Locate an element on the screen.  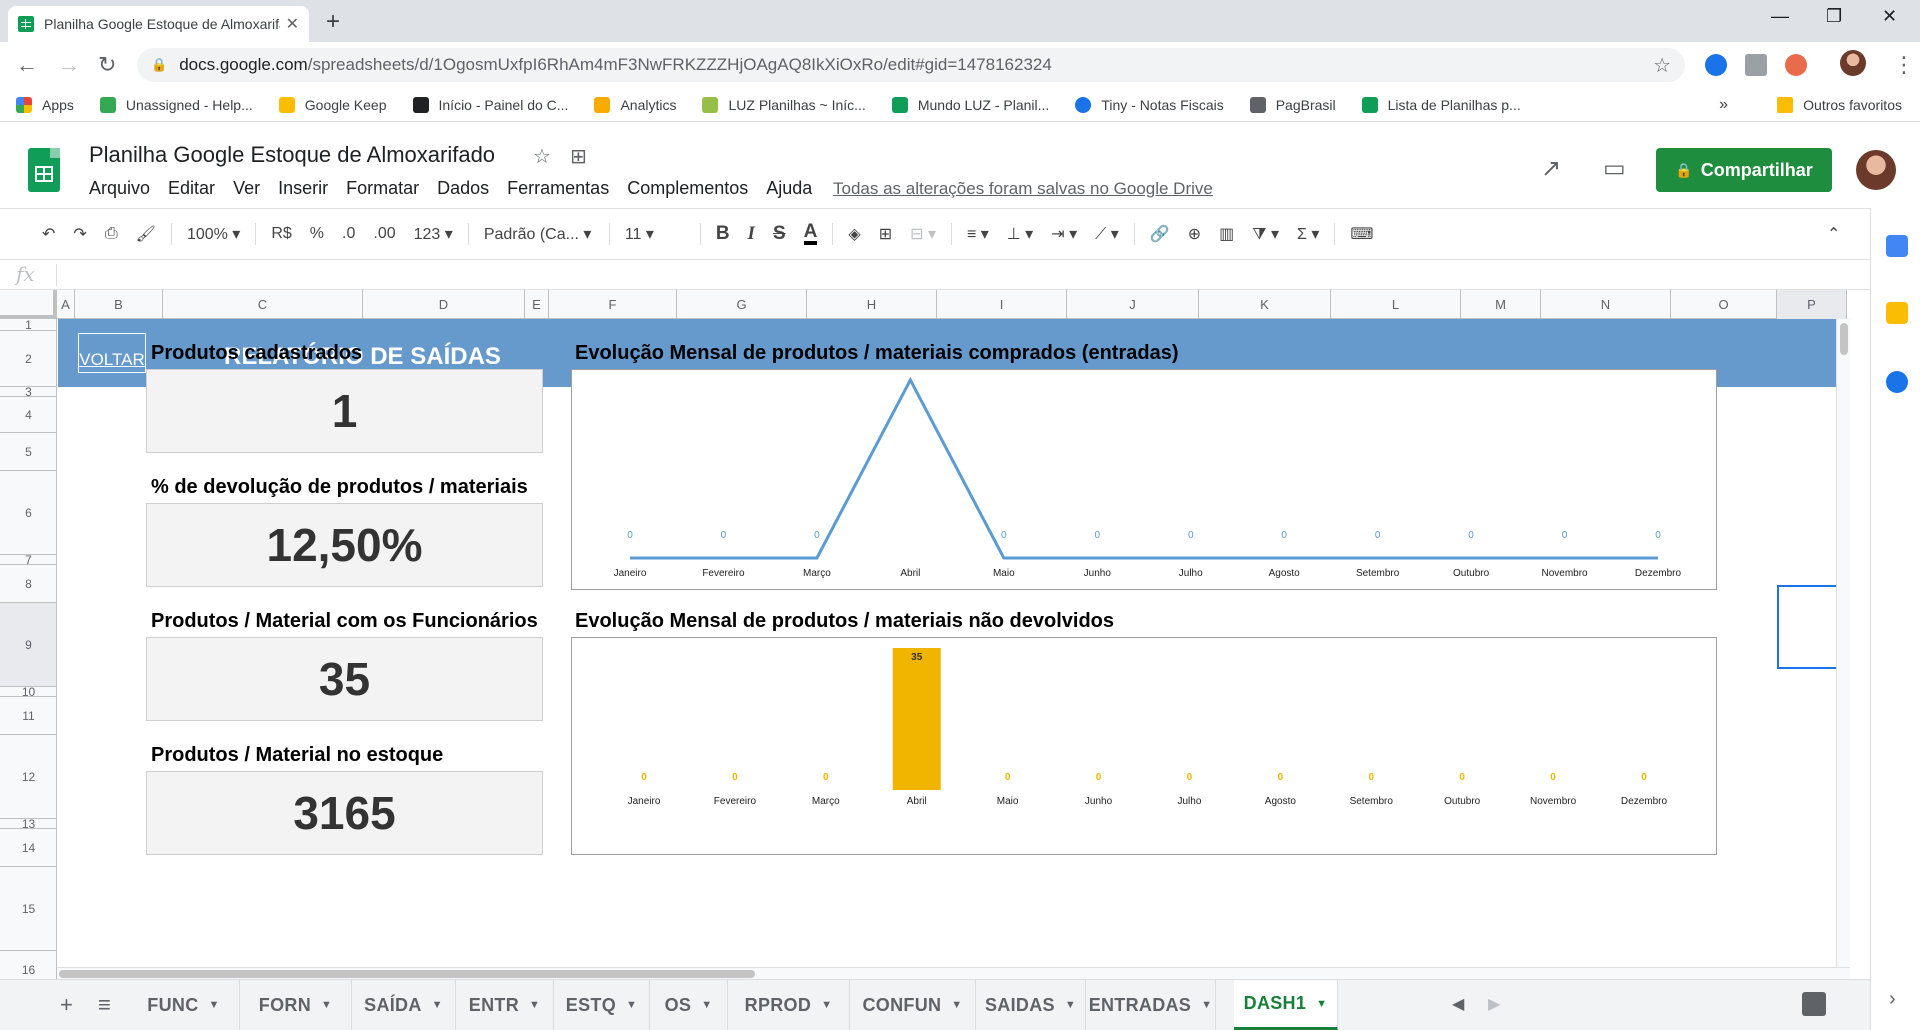
menu-complementos: Complementos is located at coordinates (687, 188).